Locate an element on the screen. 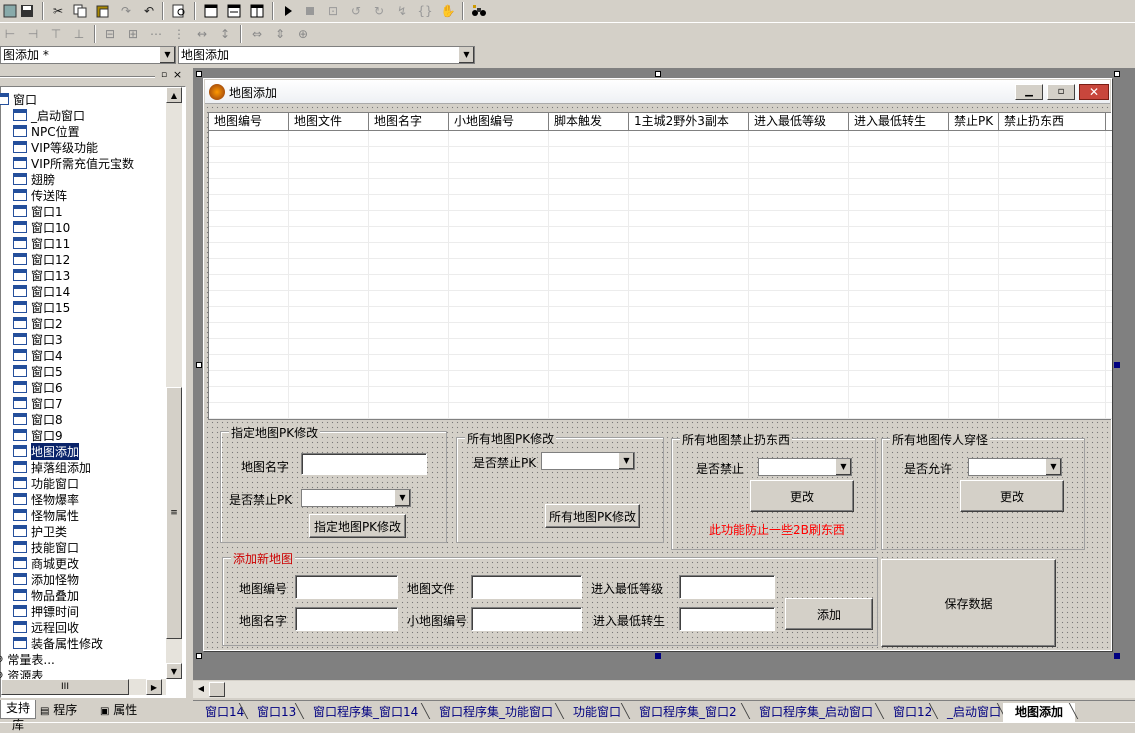 This screenshot has width=1135, height=733. center-vertical-icon: ⊞ is located at coordinates (133, 33).